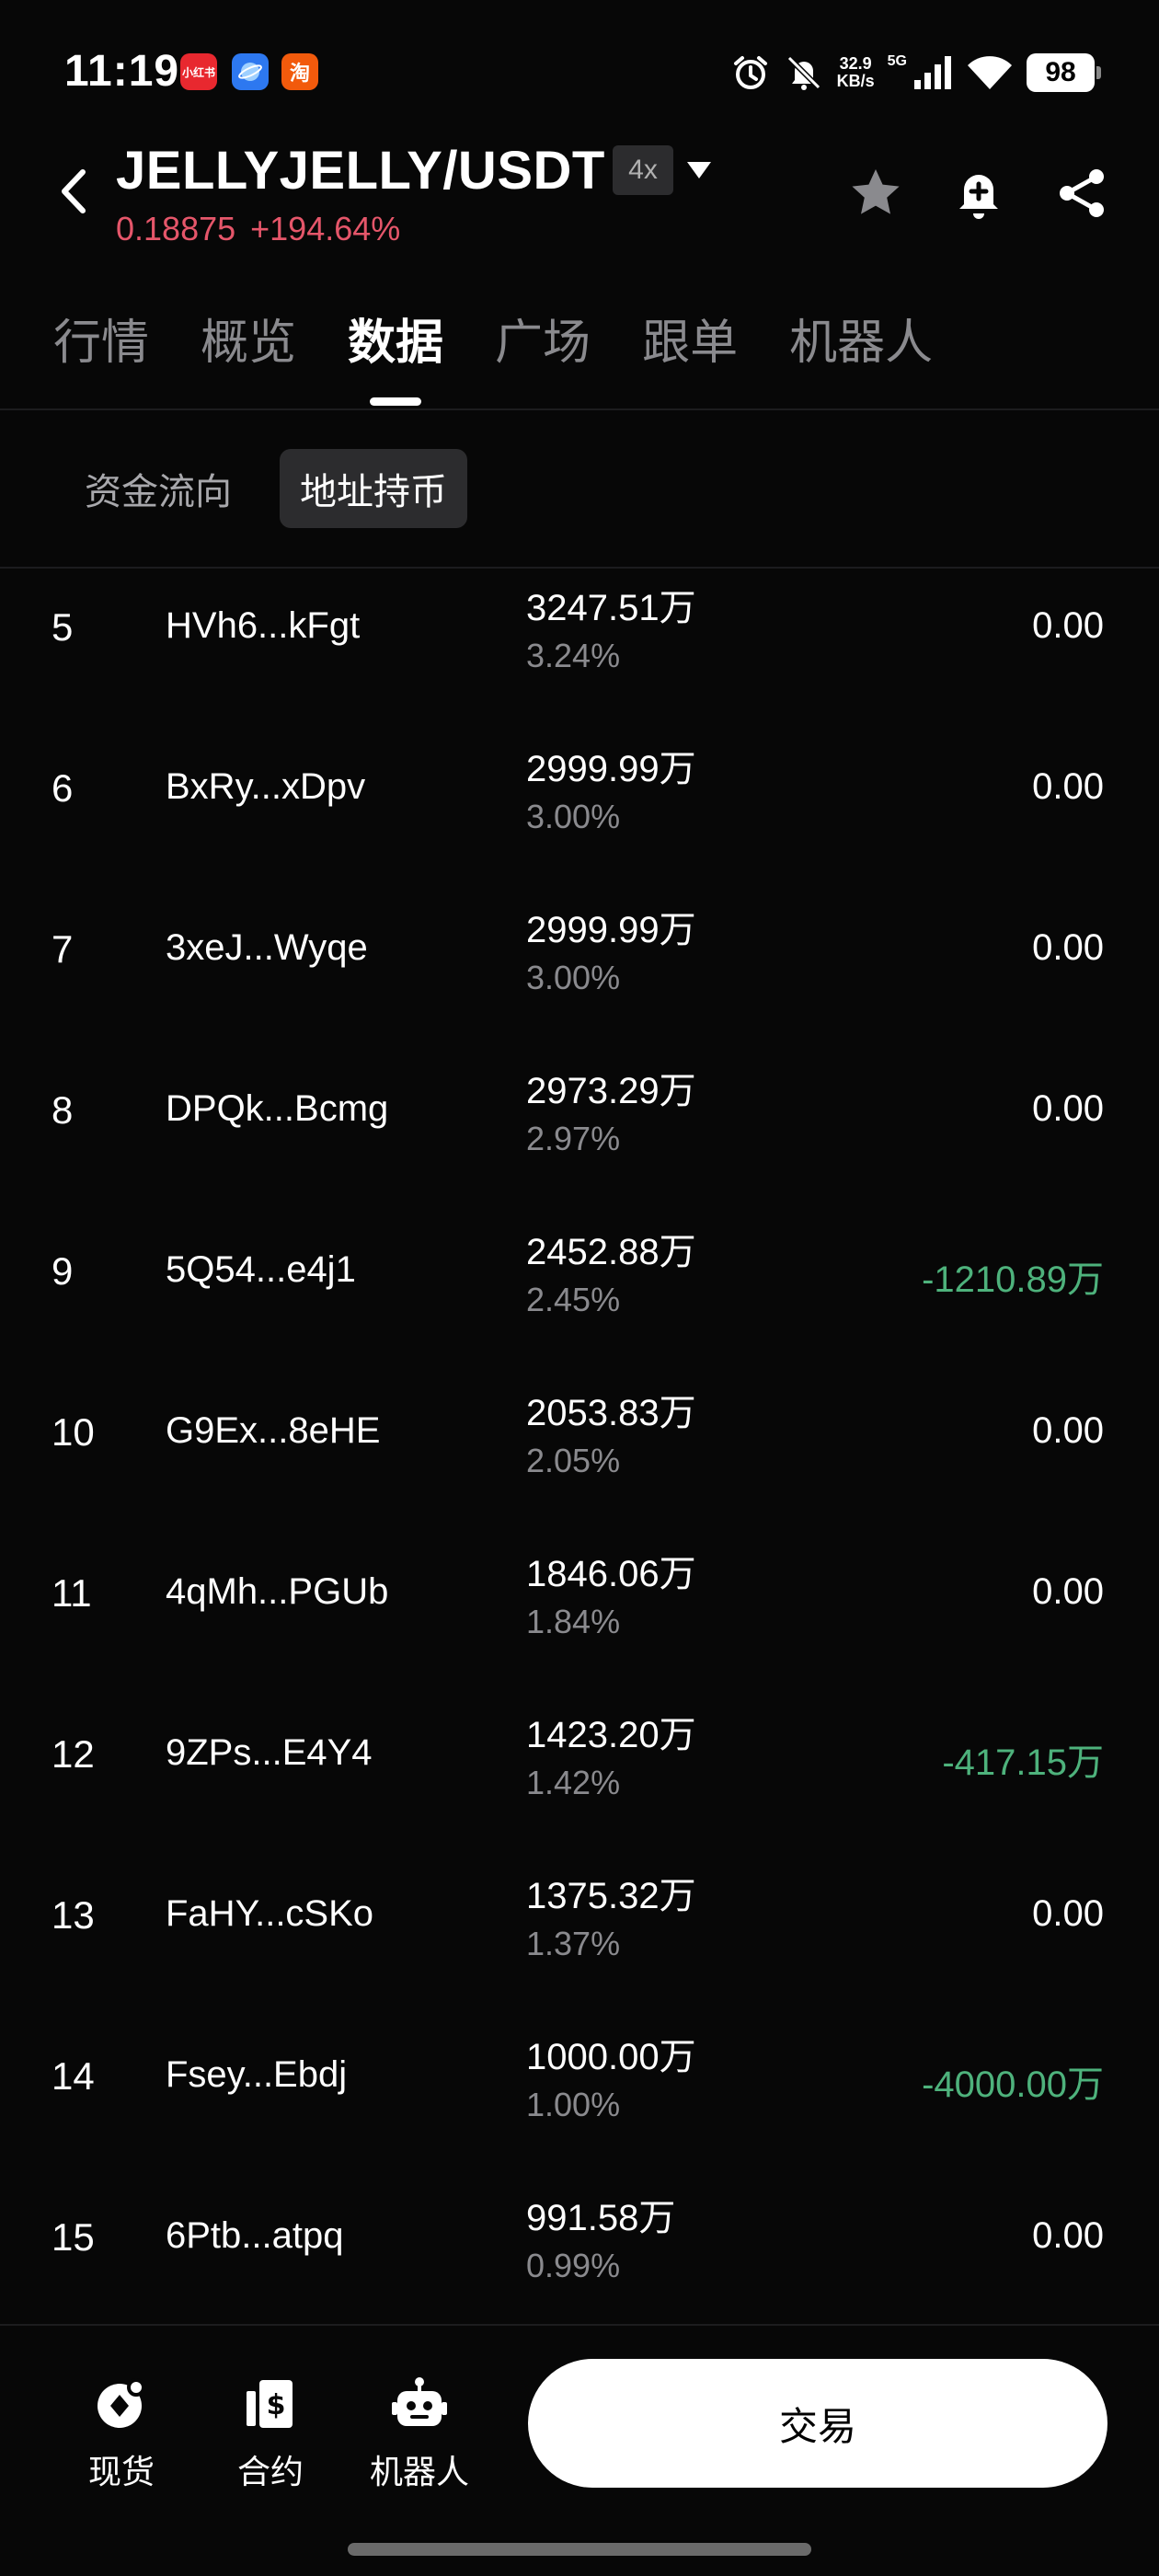  I want to click on holder-rank: 13, so click(73, 1915).